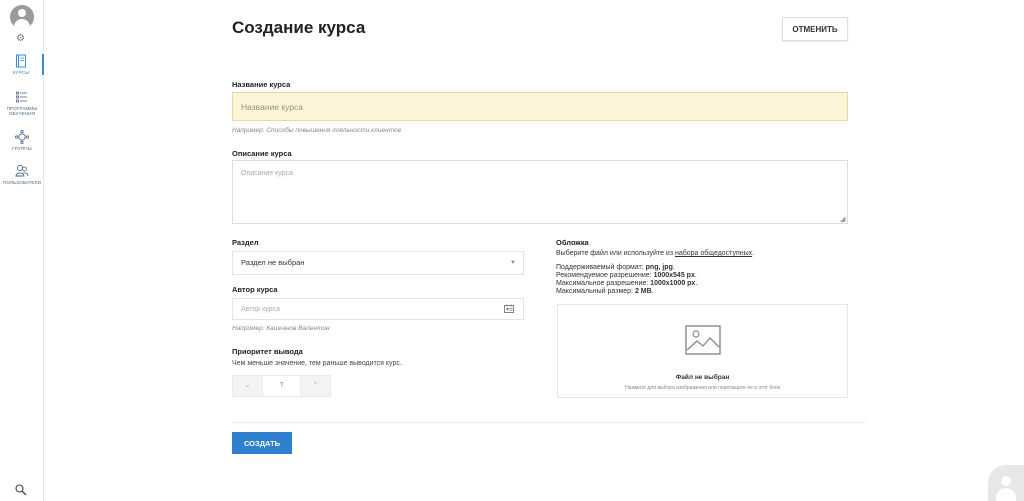  What do you see at coordinates (22, 103) in the screenshot?
I see `sidebar-item-programs: ПРОГРАММЫ ОБУЧЕНИЯ` at bounding box center [22, 103].